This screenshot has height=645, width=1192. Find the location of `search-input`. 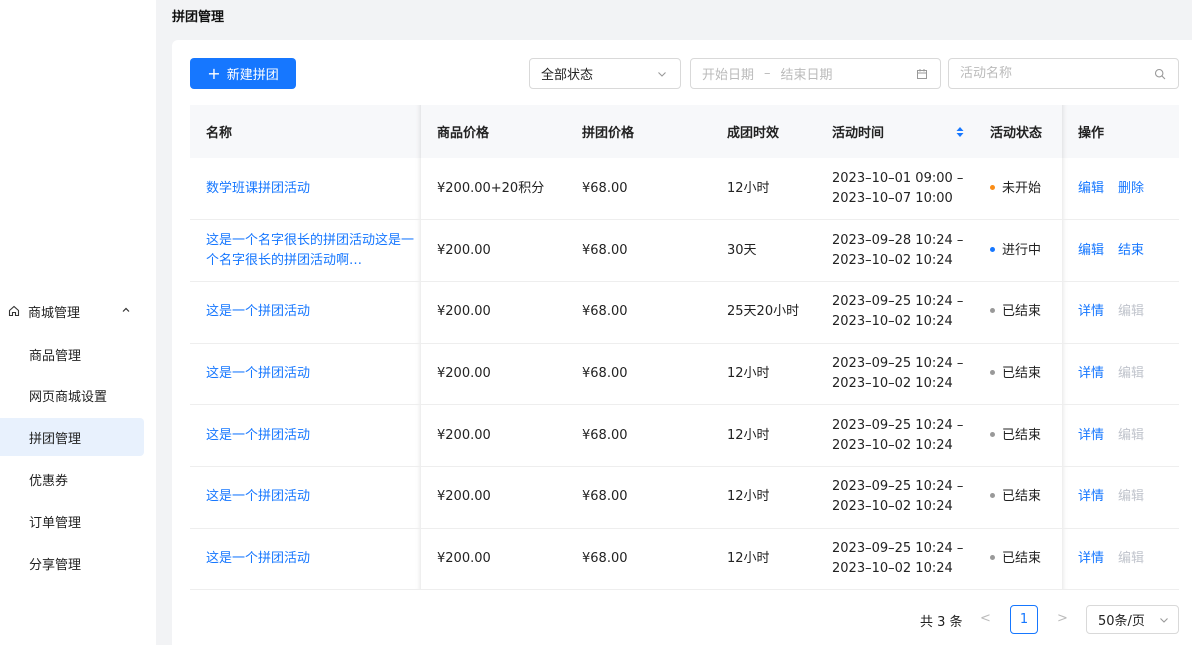

search-input is located at coordinates (1050, 73).